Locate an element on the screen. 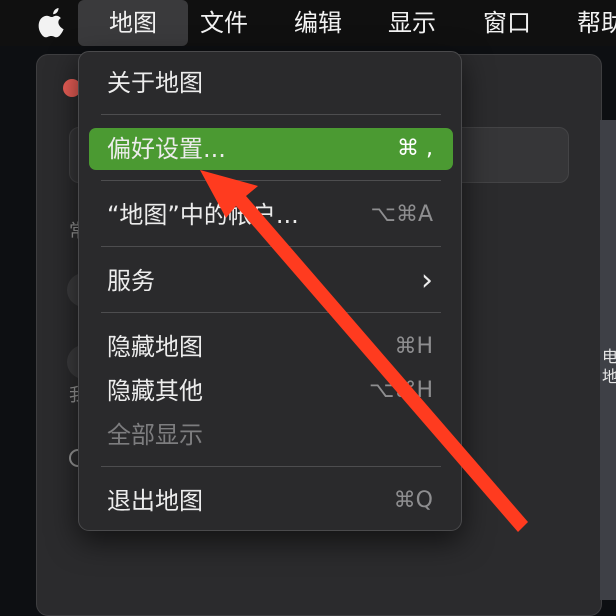 This screenshot has width=616, height=616. menu-view: 显示 is located at coordinates (412, 23).